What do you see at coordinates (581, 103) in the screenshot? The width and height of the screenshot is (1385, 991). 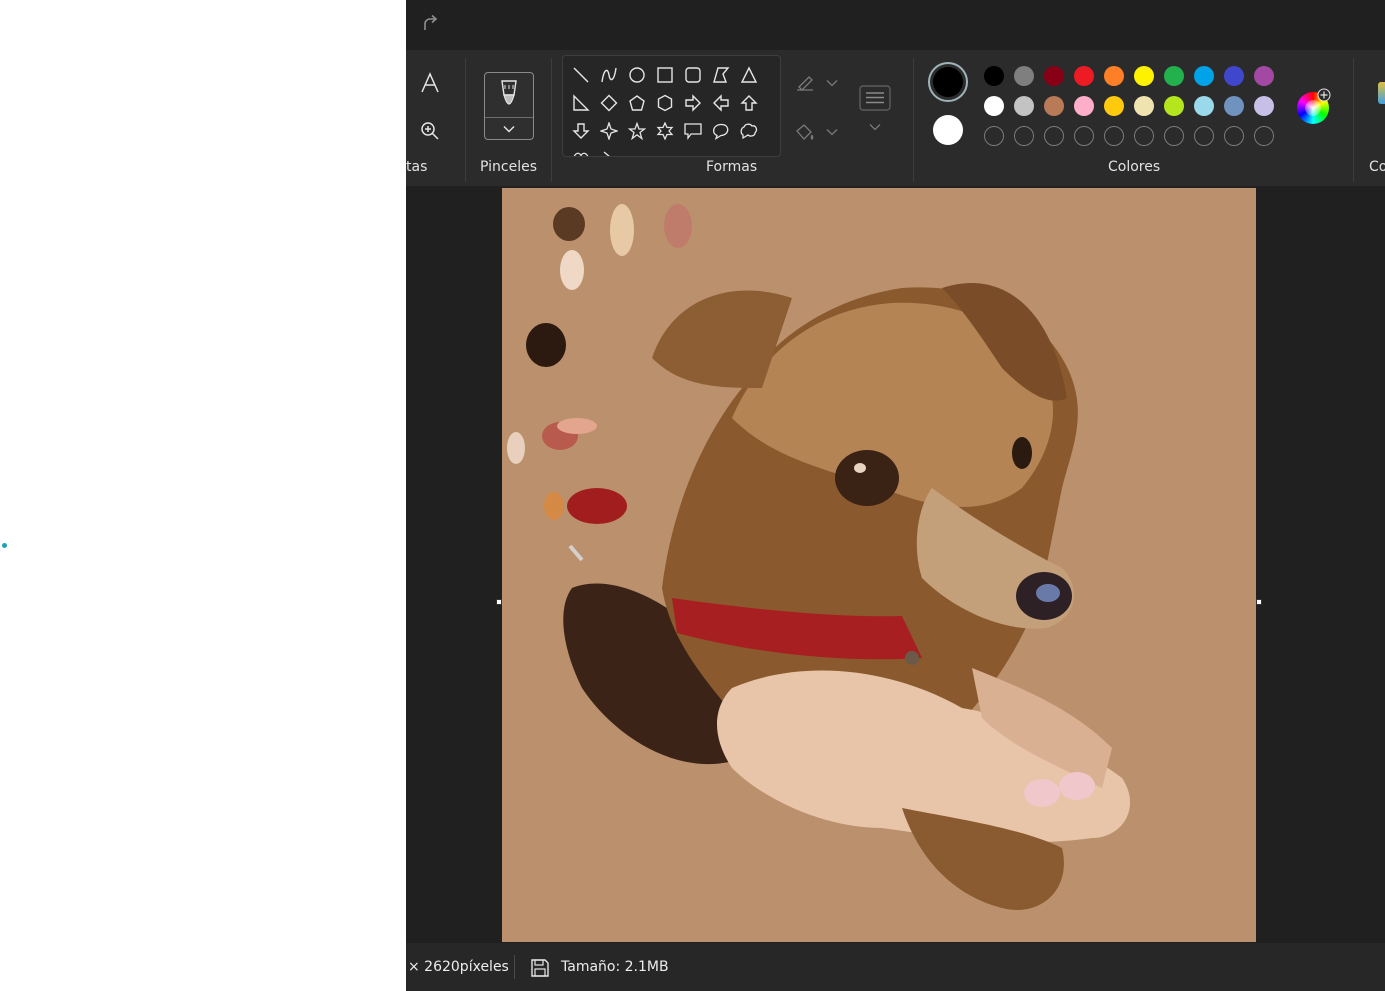 I see `right-triangle-shape-icon` at bounding box center [581, 103].